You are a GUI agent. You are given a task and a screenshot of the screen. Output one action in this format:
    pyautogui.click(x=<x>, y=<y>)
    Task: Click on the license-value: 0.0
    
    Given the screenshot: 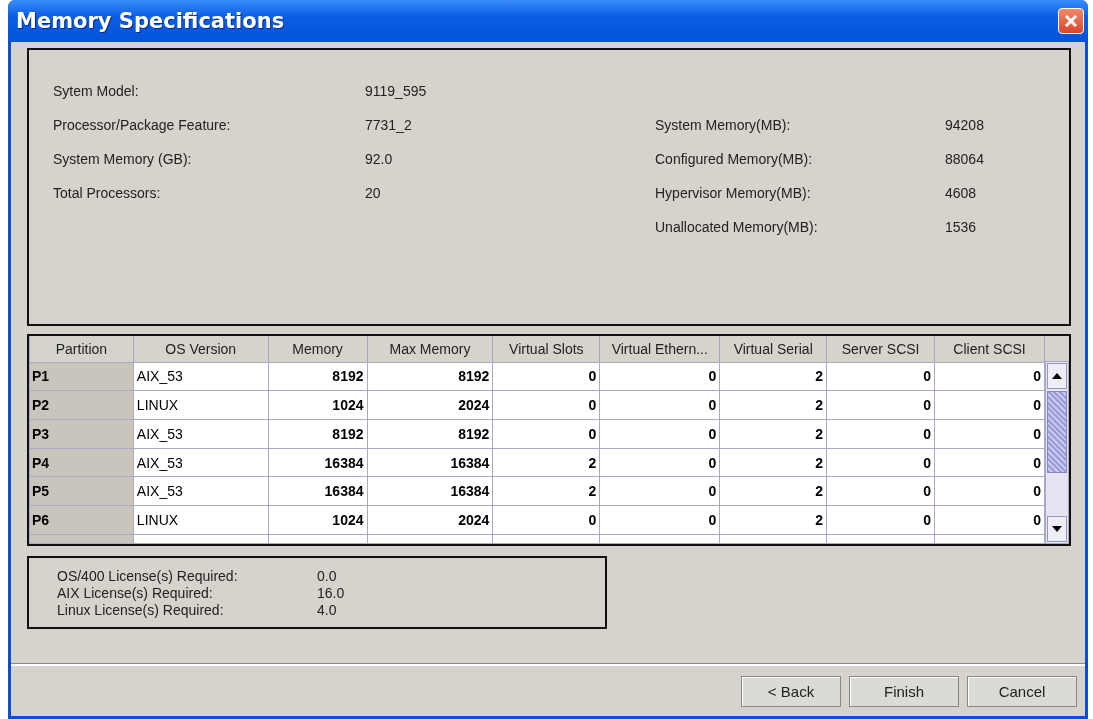 What is the action you would take?
    pyautogui.click(x=327, y=576)
    